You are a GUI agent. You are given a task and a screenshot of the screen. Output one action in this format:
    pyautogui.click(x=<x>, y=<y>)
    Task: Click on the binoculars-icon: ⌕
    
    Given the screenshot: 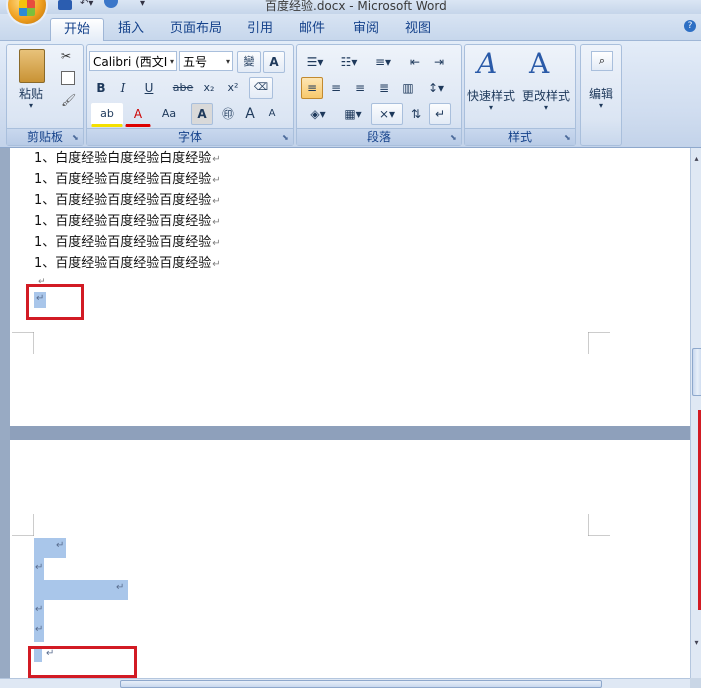 What is the action you would take?
    pyautogui.click(x=602, y=61)
    